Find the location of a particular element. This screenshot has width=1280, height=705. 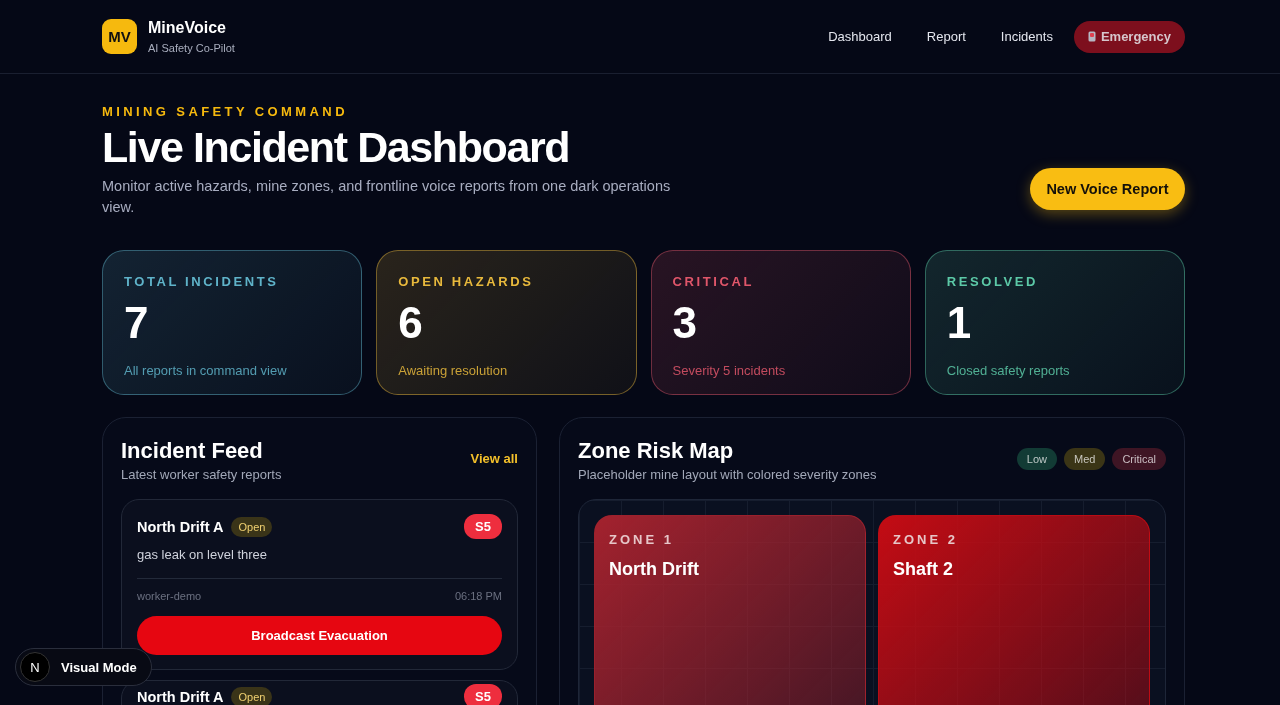

zone-label: ZONE 1 is located at coordinates (642, 540).